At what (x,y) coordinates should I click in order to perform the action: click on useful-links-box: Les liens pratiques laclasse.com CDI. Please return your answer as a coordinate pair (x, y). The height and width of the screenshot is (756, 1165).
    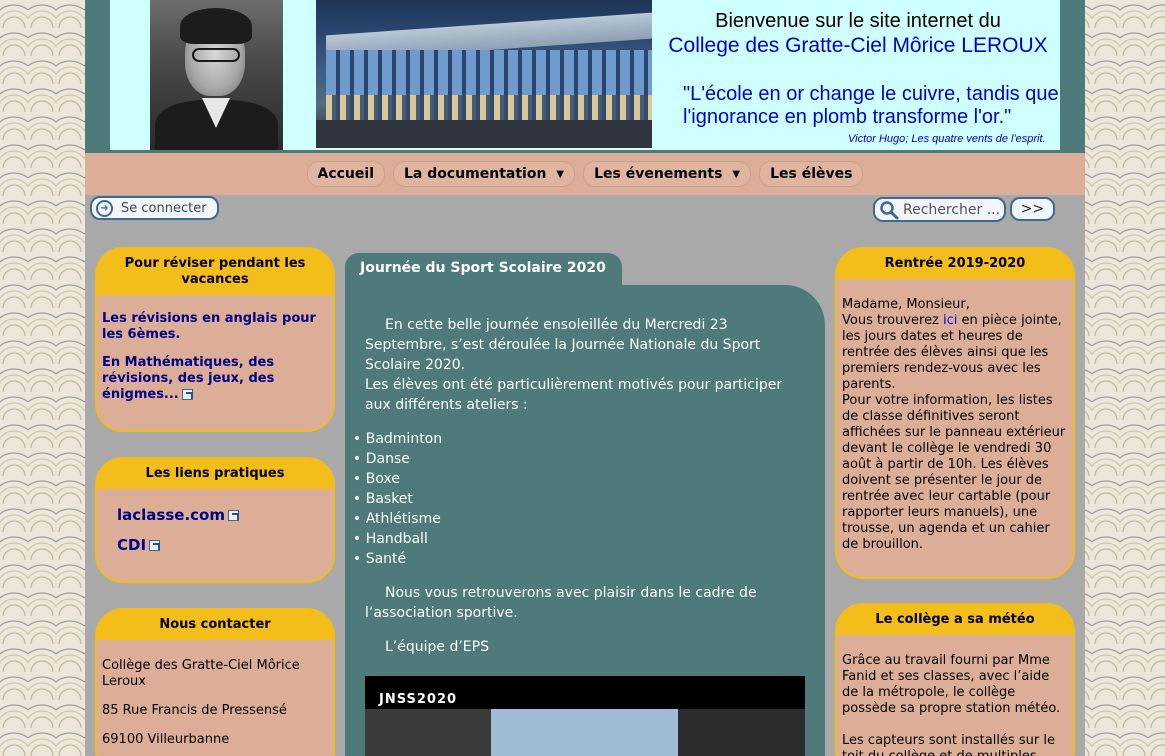
    Looking at the image, I should click on (215, 520).